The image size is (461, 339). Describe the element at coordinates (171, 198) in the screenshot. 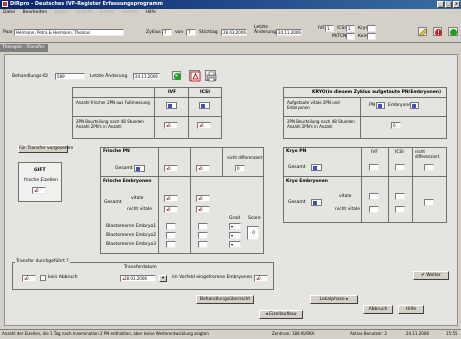

I see `emb-vitale-ivf-field: ◂0` at that location.